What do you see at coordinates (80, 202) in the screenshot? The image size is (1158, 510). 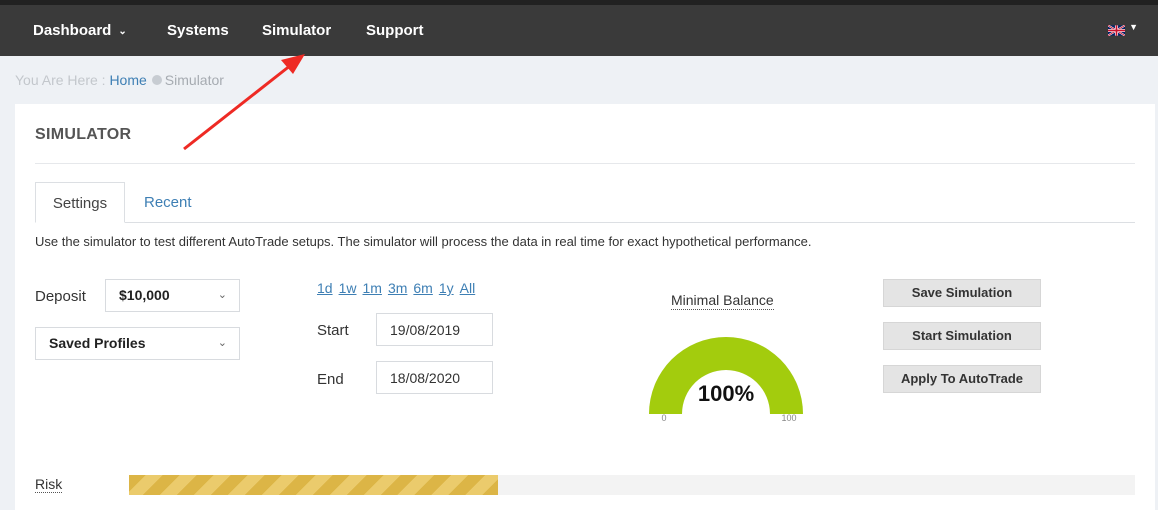 I see `tab-settings: Settings` at bounding box center [80, 202].